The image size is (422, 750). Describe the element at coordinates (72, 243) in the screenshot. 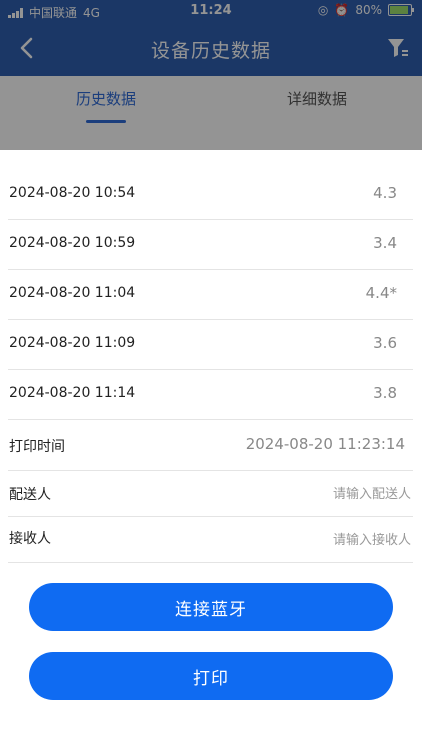

I see `record-date: 2024-08-20 10:59` at that location.